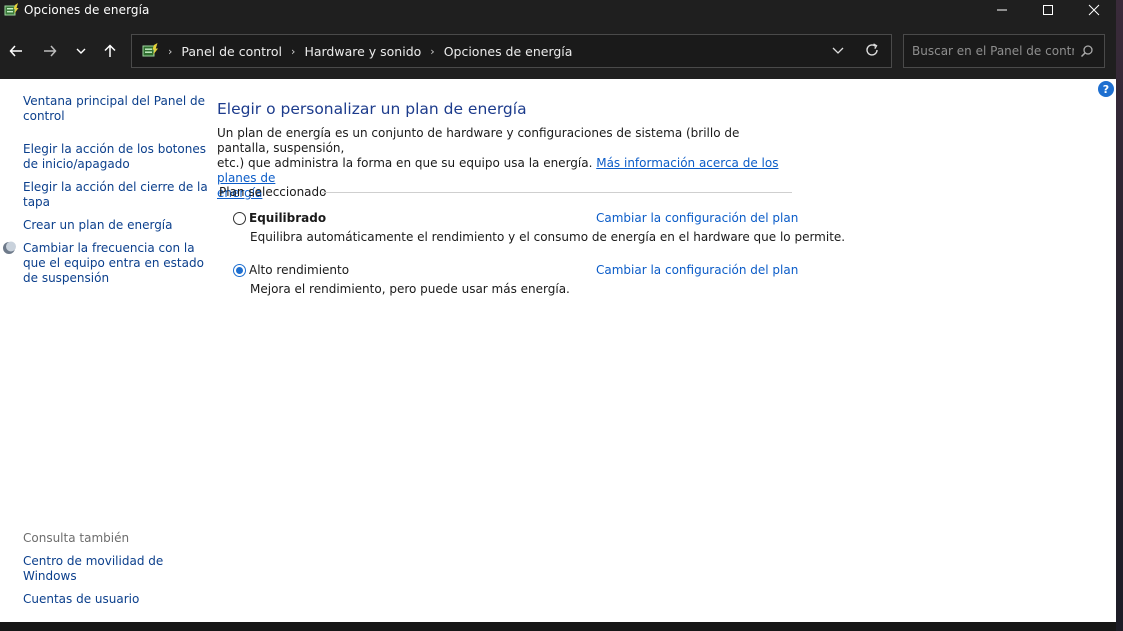  I want to click on title-bar: Opciones de energía, so click(558, 10).